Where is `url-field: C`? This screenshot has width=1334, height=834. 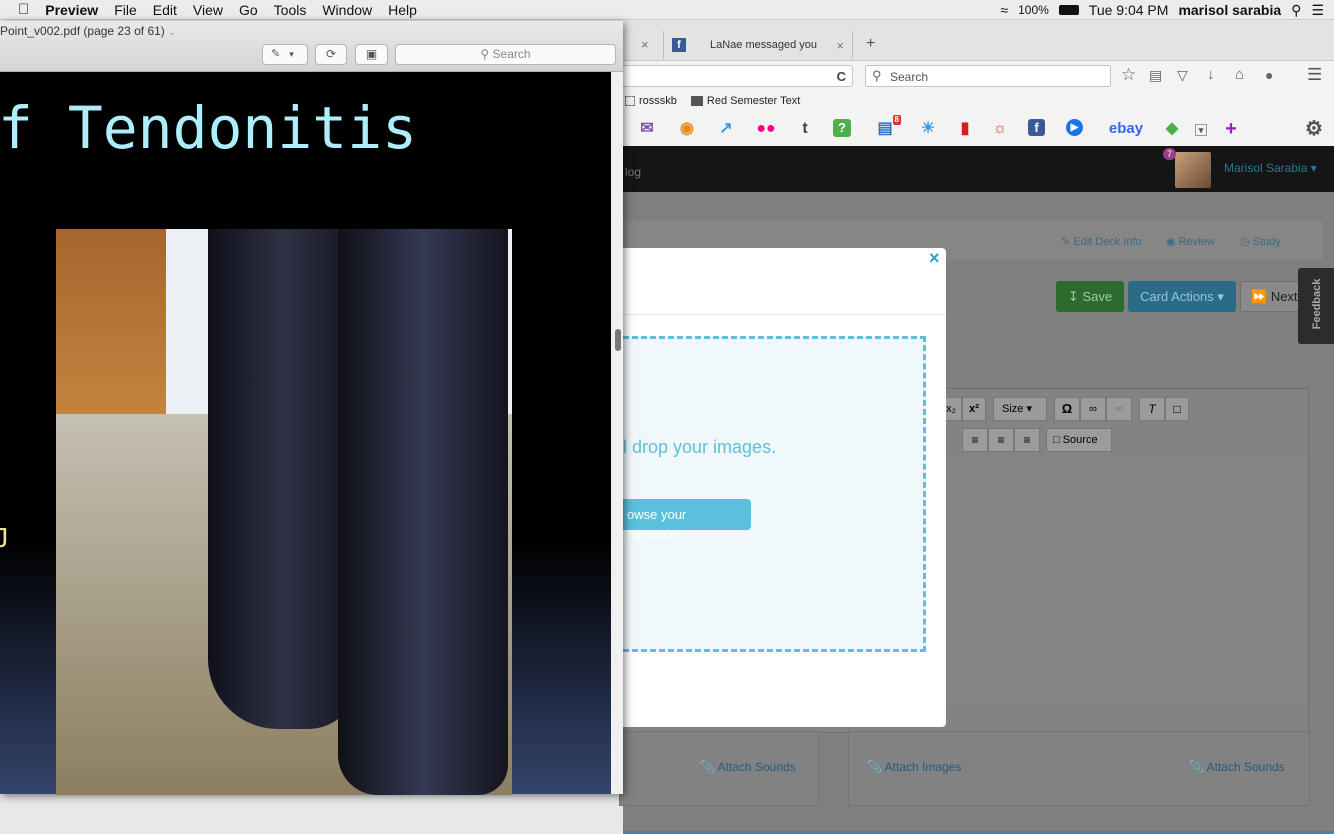 url-field: C is located at coordinates (736, 76).